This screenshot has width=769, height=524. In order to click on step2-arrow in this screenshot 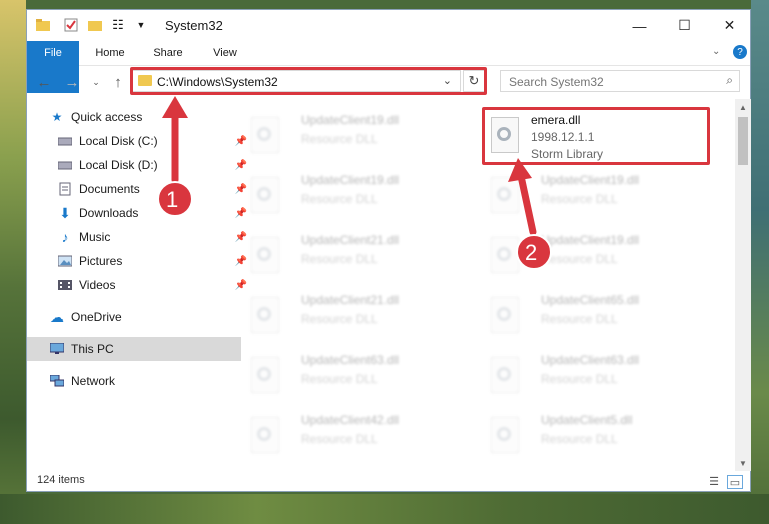, I will do `click(522, 197)`.